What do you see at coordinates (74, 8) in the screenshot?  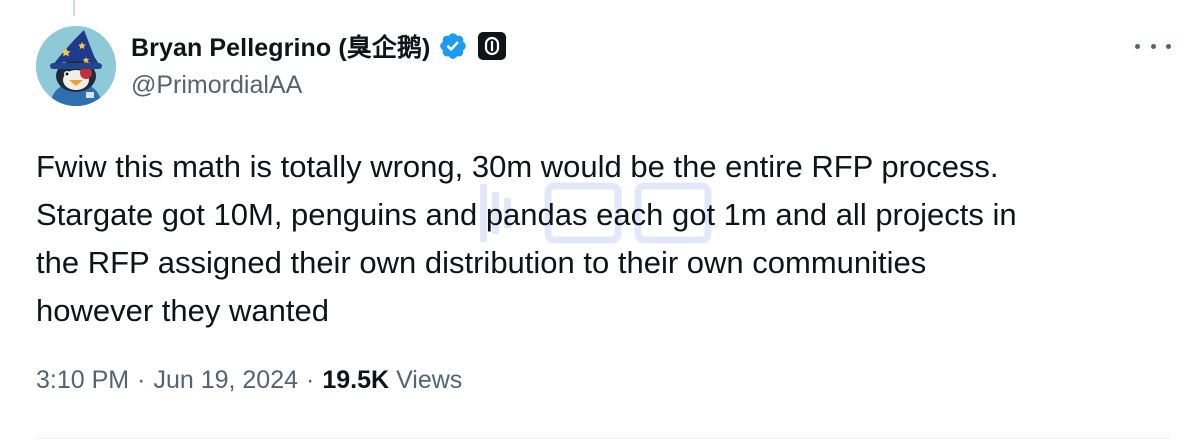 I see `thread-connector-line` at bounding box center [74, 8].